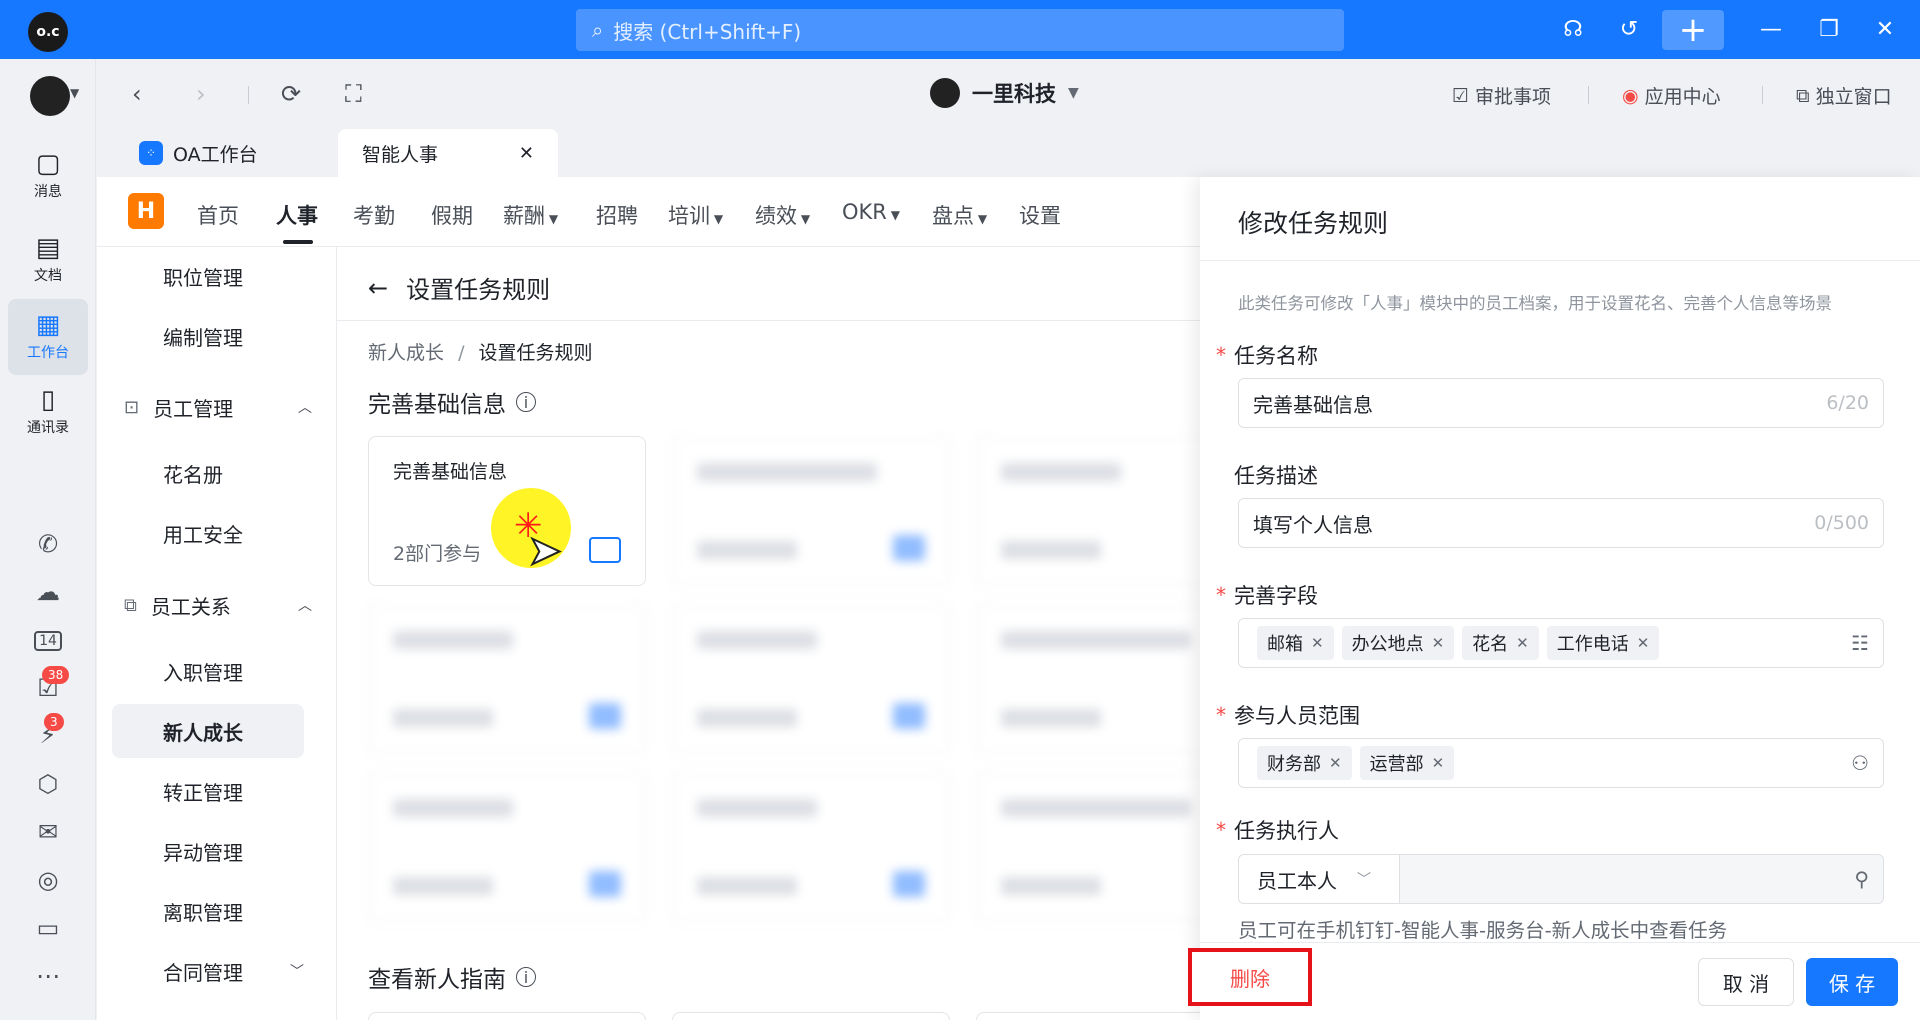  What do you see at coordinates (48, 928) in the screenshot?
I see `folder-icon: ▭` at bounding box center [48, 928].